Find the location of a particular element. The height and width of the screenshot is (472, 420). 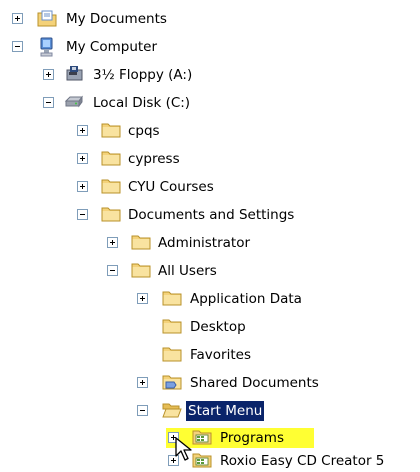

tree-item-cyu-courses: CYU Courses is located at coordinates (125, 187).